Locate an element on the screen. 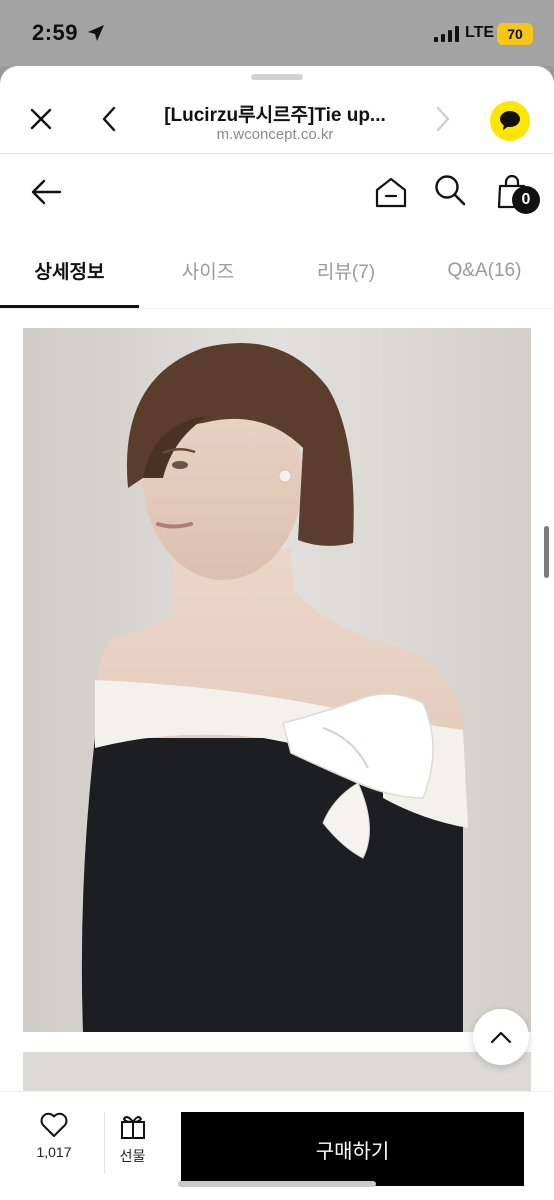  home-icon is located at coordinates (391, 192).